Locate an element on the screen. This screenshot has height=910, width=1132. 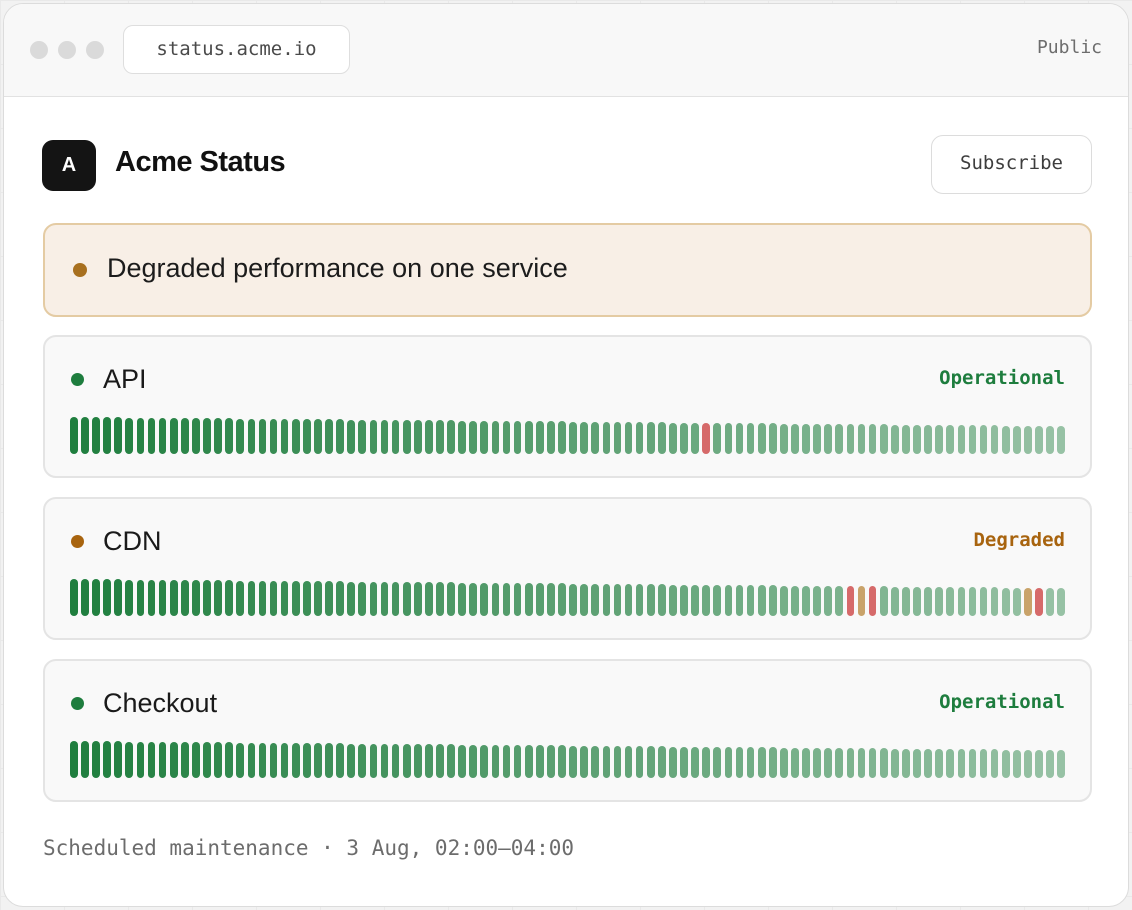
uptime-bar-degraded is located at coordinates (1028, 601).